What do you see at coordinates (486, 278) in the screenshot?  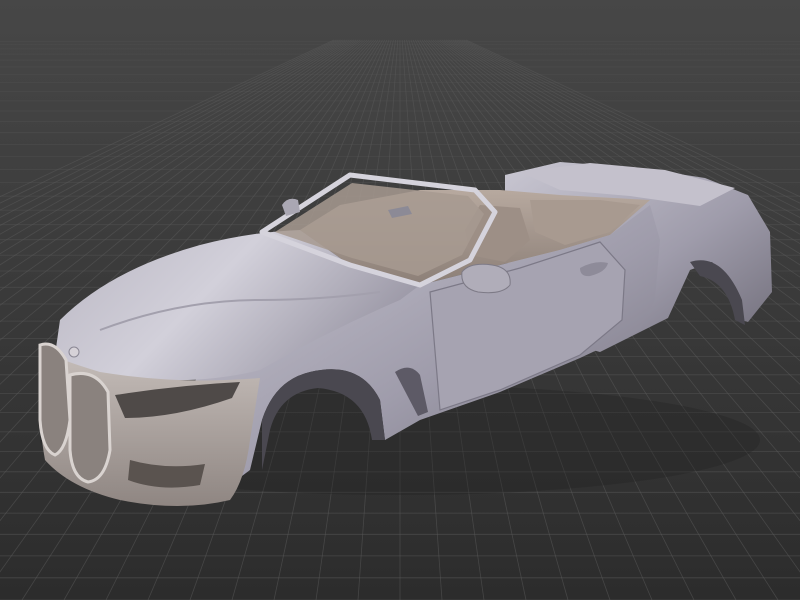 I see `side-mirror` at bounding box center [486, 278].